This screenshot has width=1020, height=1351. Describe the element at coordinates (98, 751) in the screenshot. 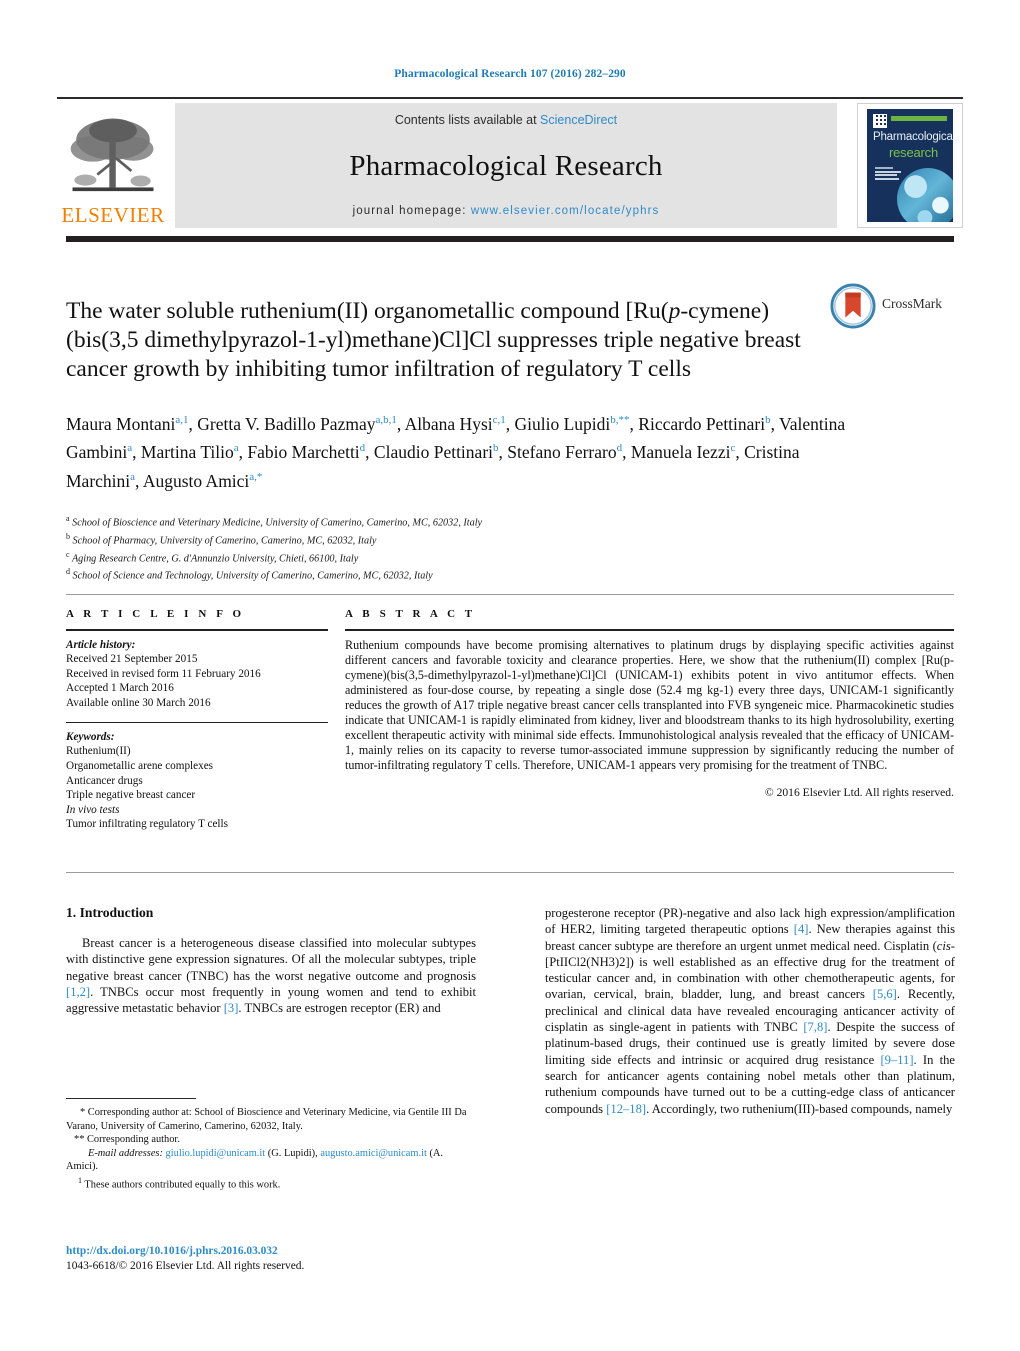

I see `keyword-item: Ruthenium(II)` at that location.